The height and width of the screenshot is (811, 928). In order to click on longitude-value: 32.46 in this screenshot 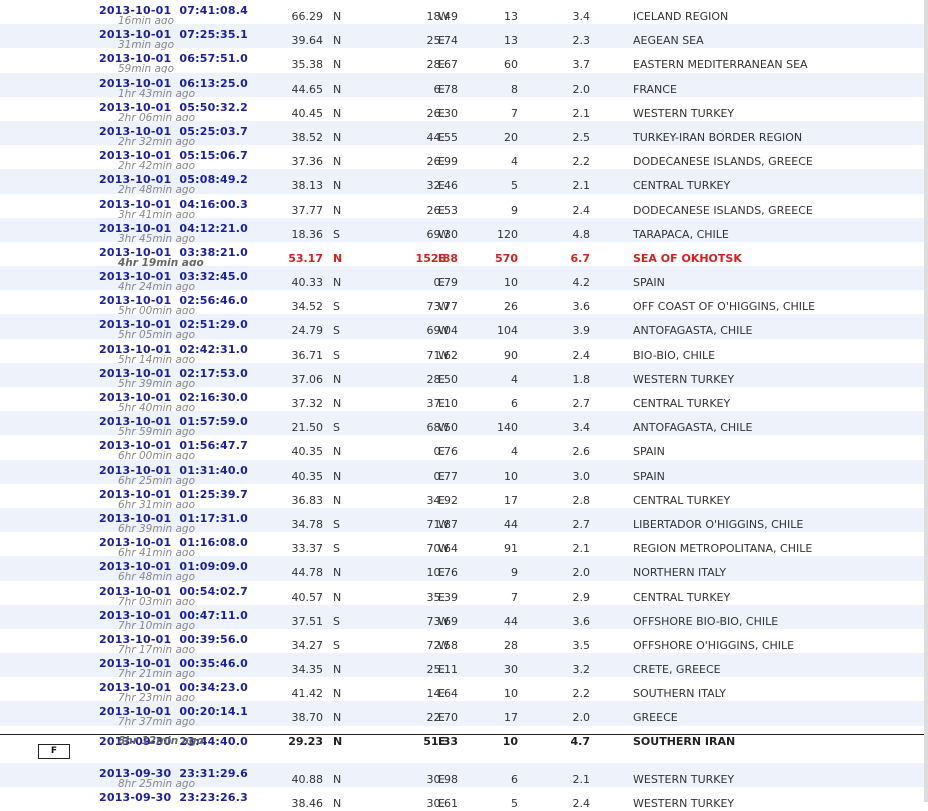, I will do `click(442, 186)`.